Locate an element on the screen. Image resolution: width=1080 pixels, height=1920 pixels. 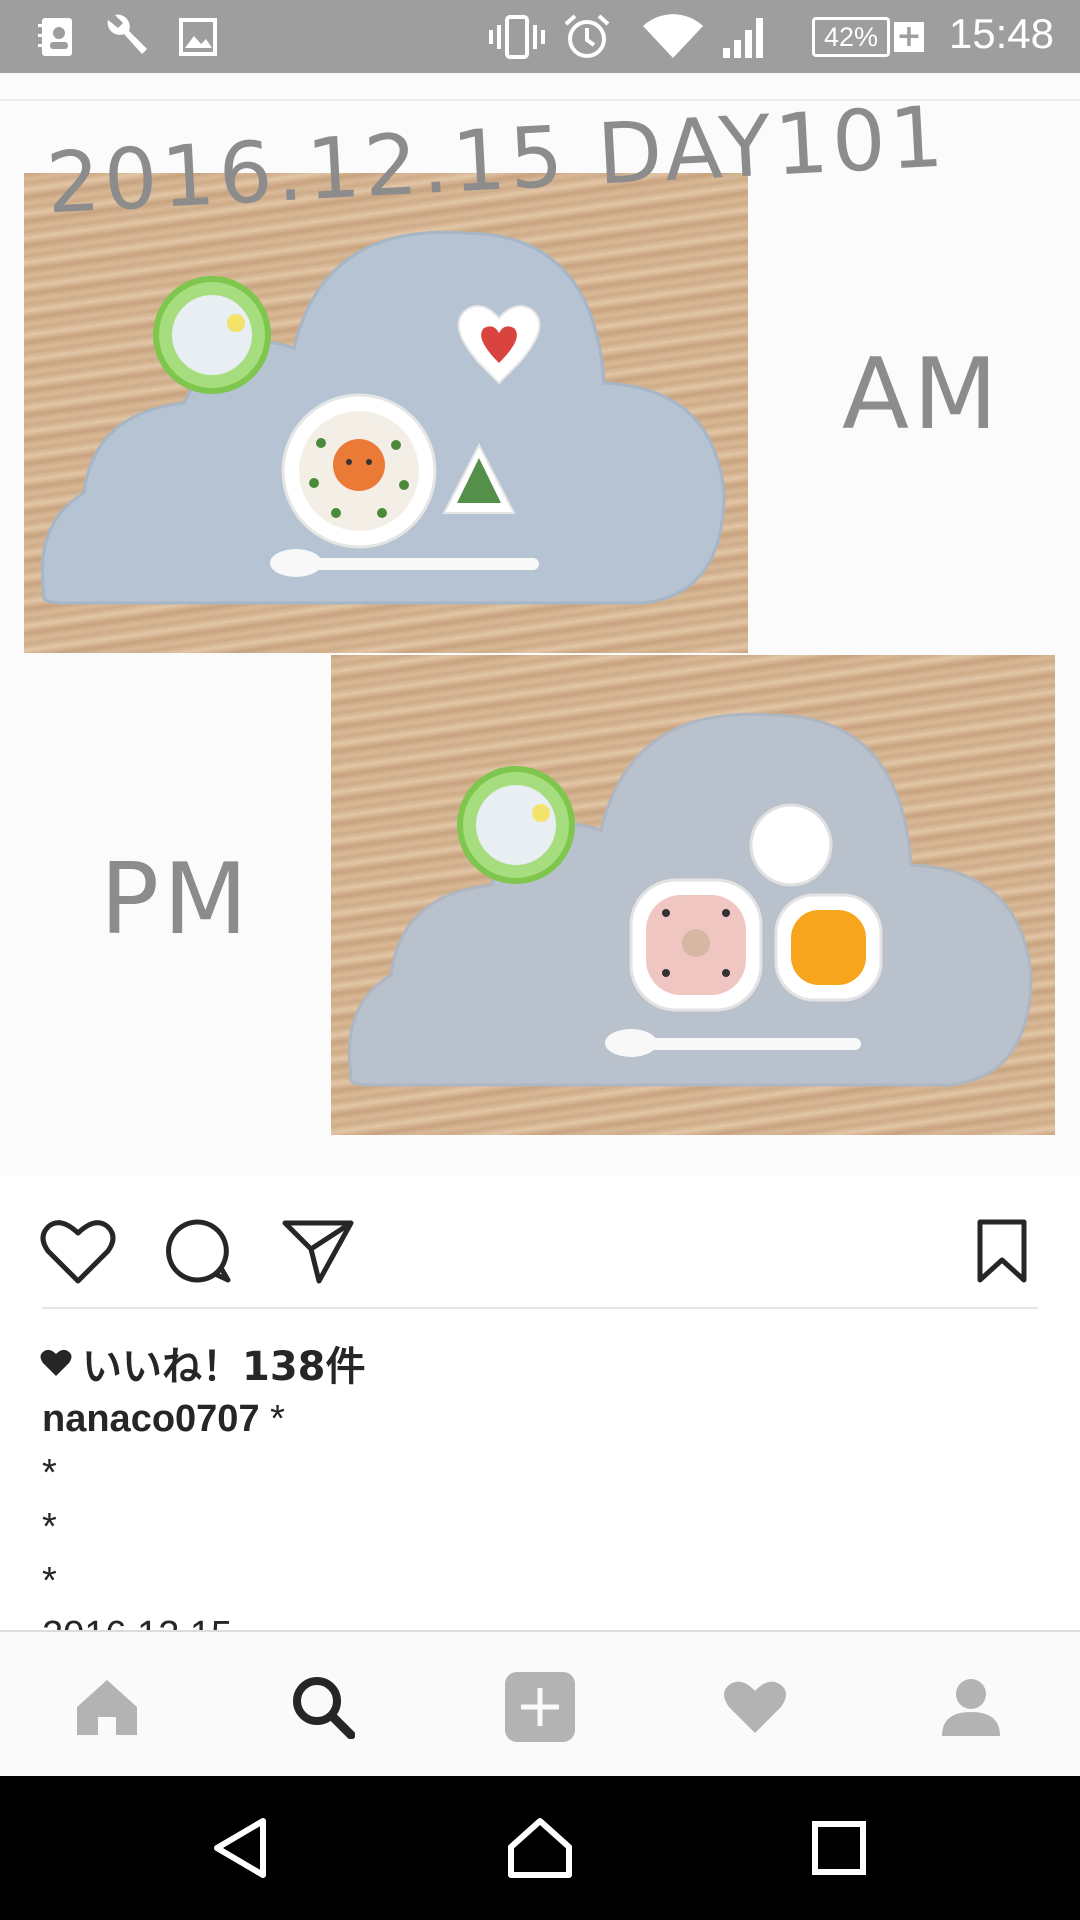
vibrate-icon is located at coordinates (517, 37).